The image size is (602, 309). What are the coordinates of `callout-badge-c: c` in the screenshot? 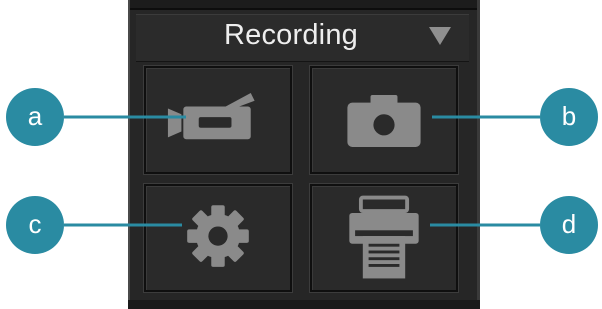 It's located at (35, 225).